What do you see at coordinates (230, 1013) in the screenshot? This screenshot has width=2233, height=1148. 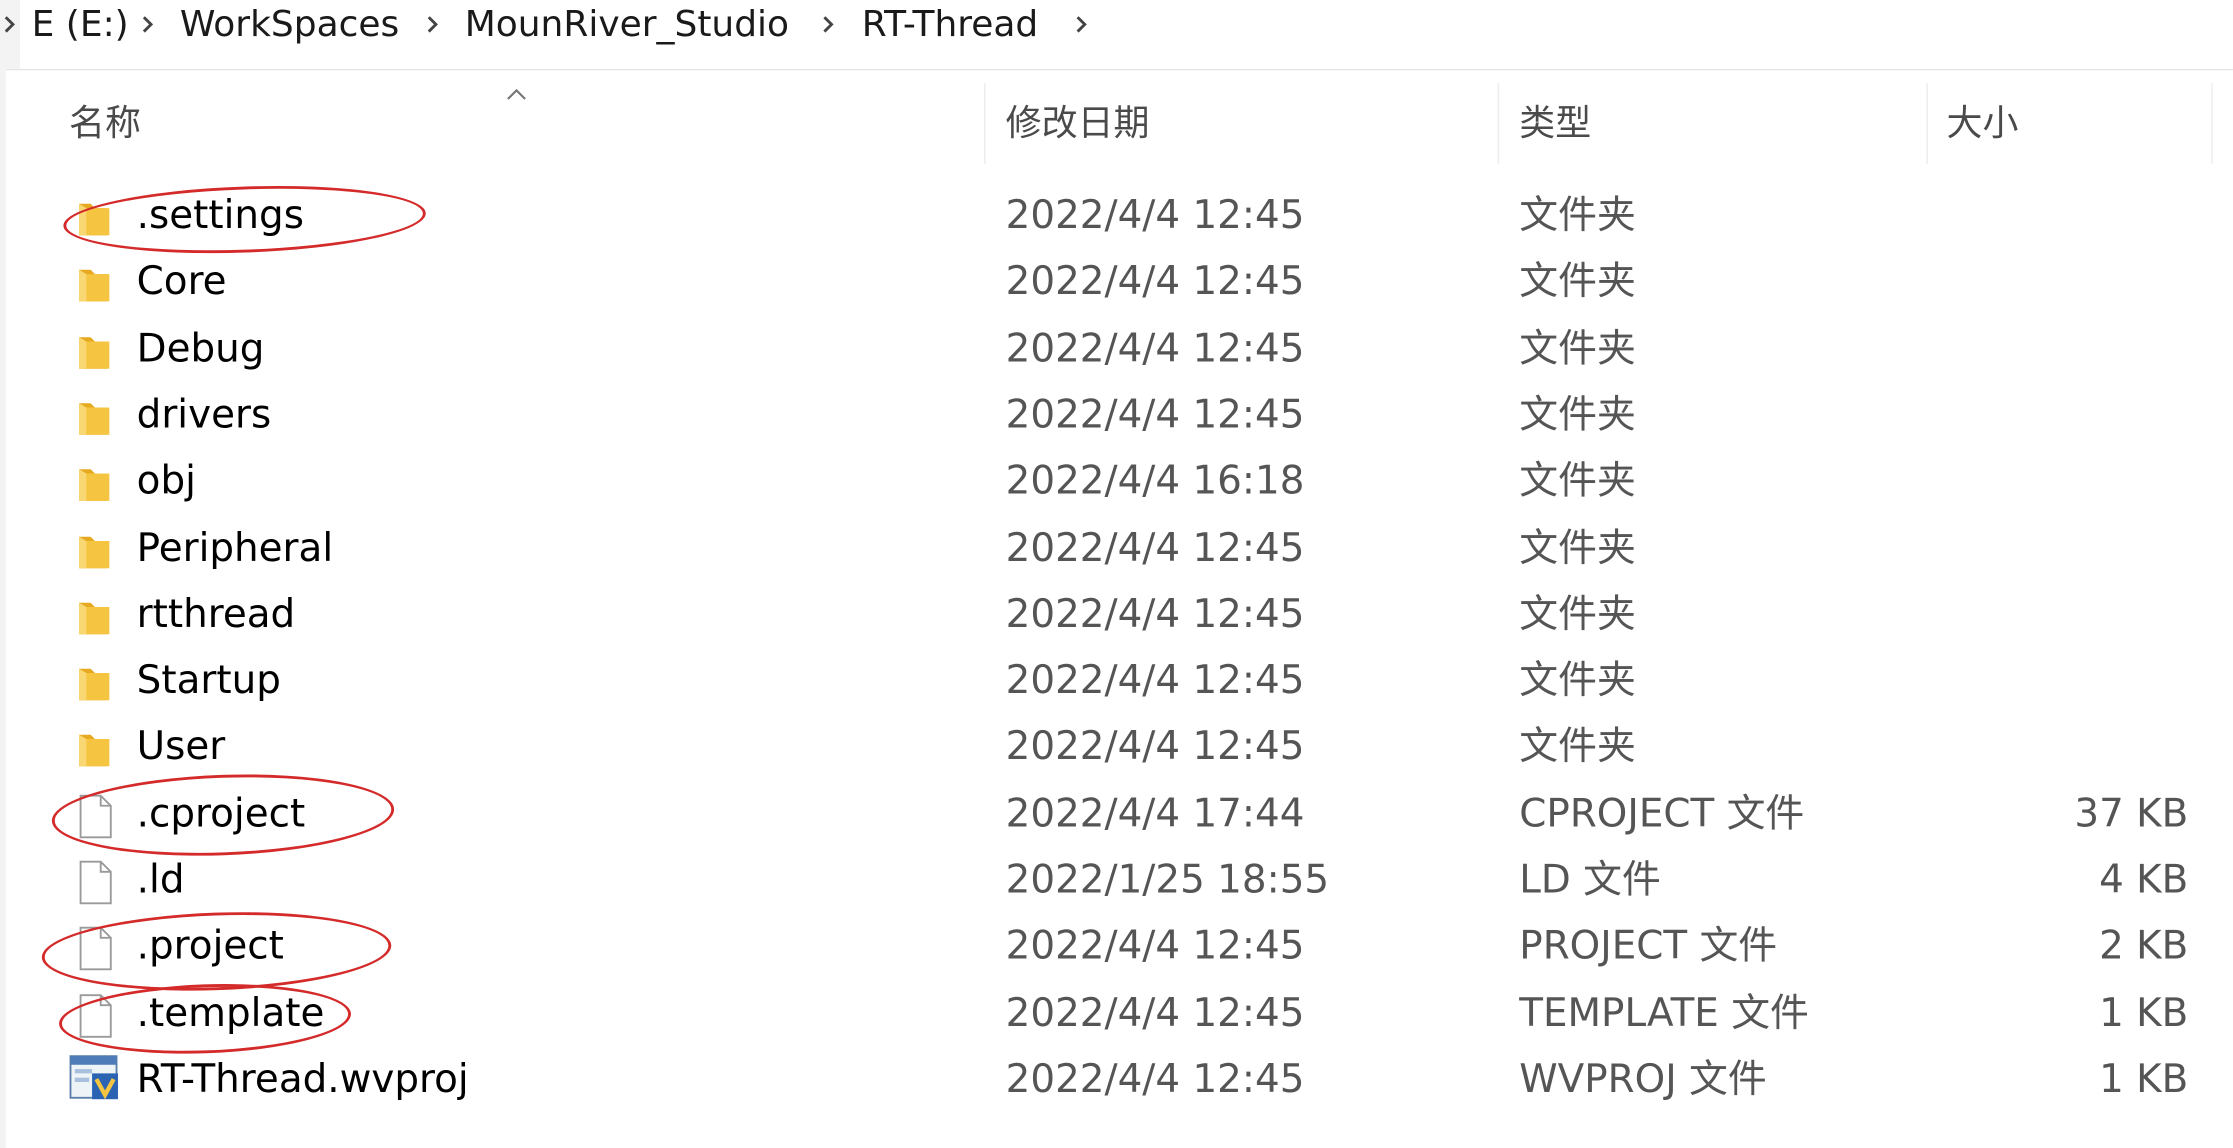 I see `file-name: .template` at bounding box center [230, 1013].